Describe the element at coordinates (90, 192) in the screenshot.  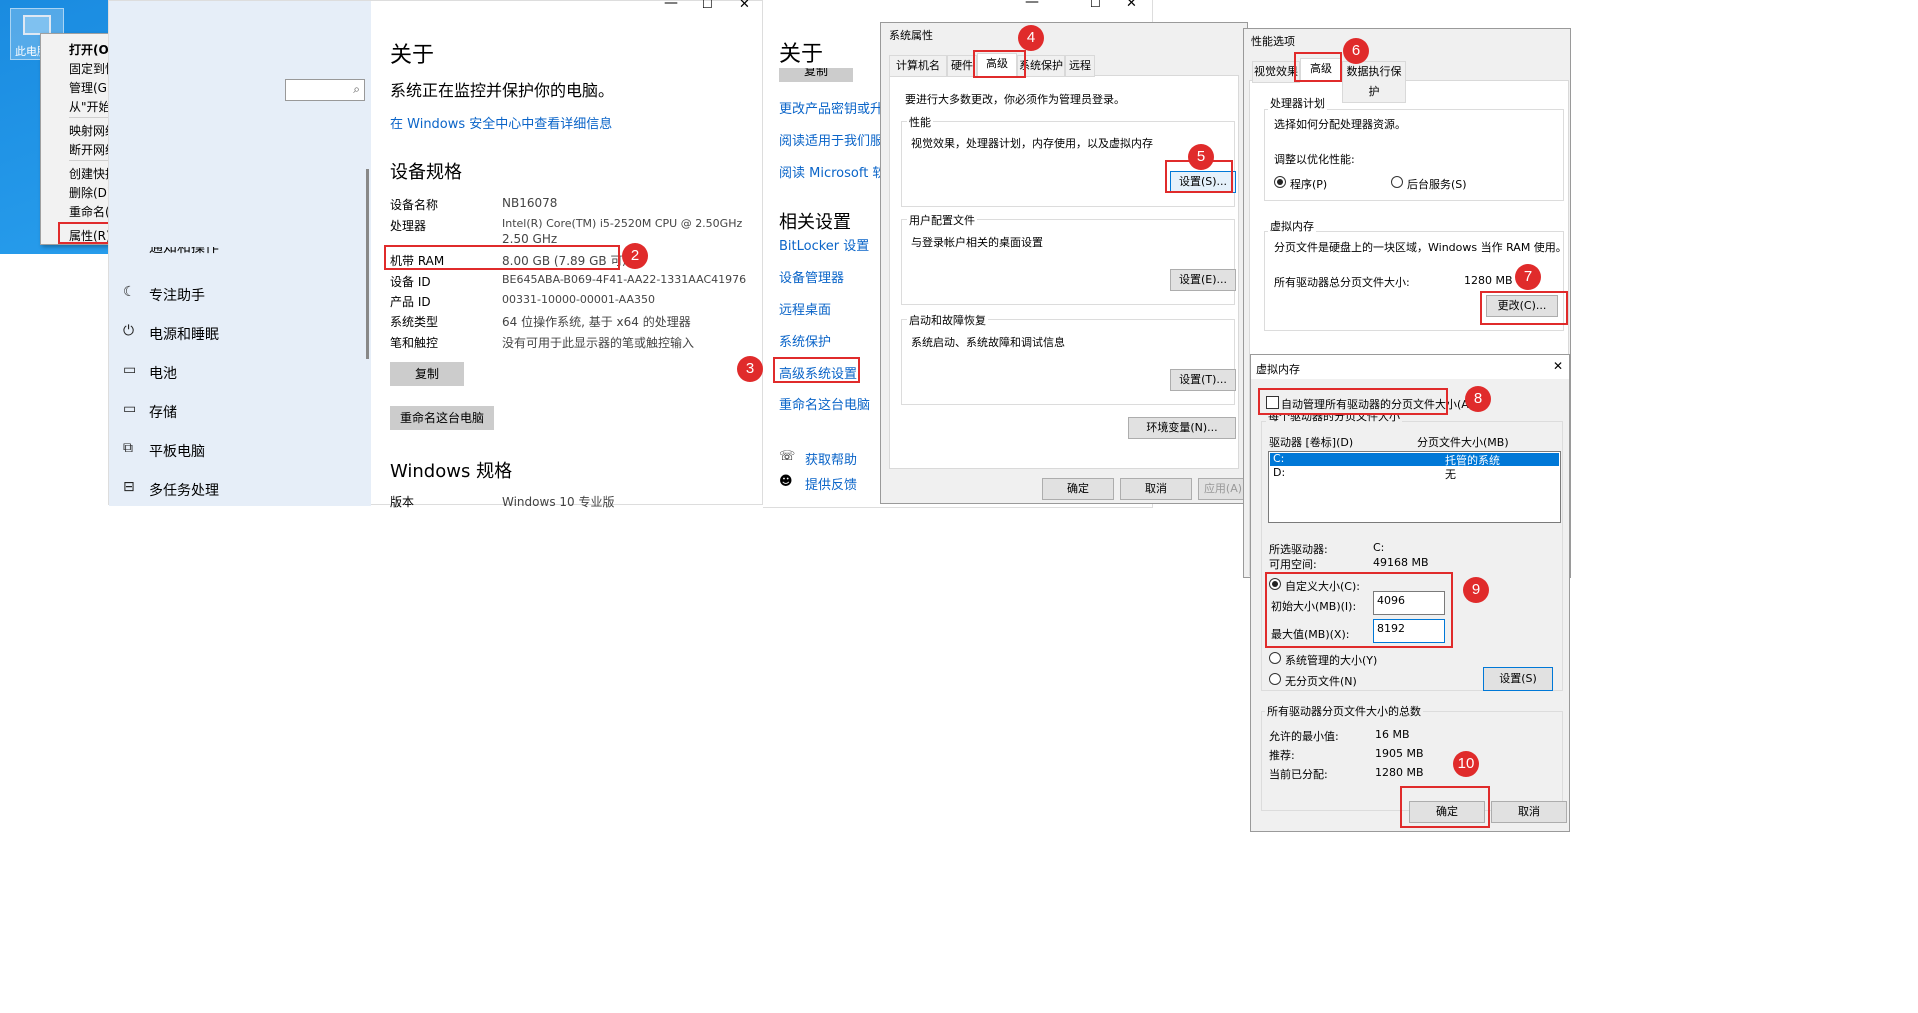
I see `menu-delete: 删除(D)` at that location.